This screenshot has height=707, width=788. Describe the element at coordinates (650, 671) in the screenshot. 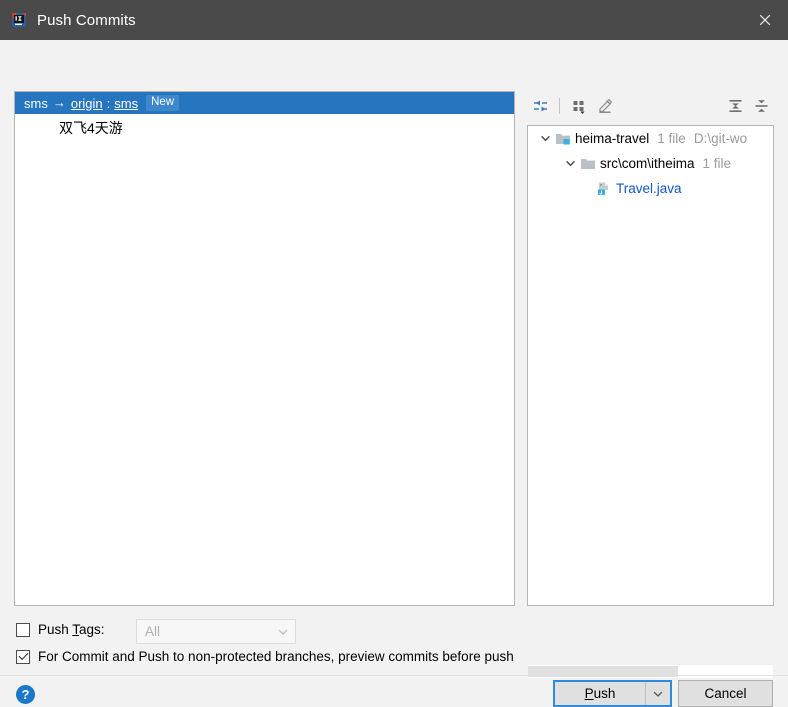

I see `tree-horizontal-scrollbar` at that location.